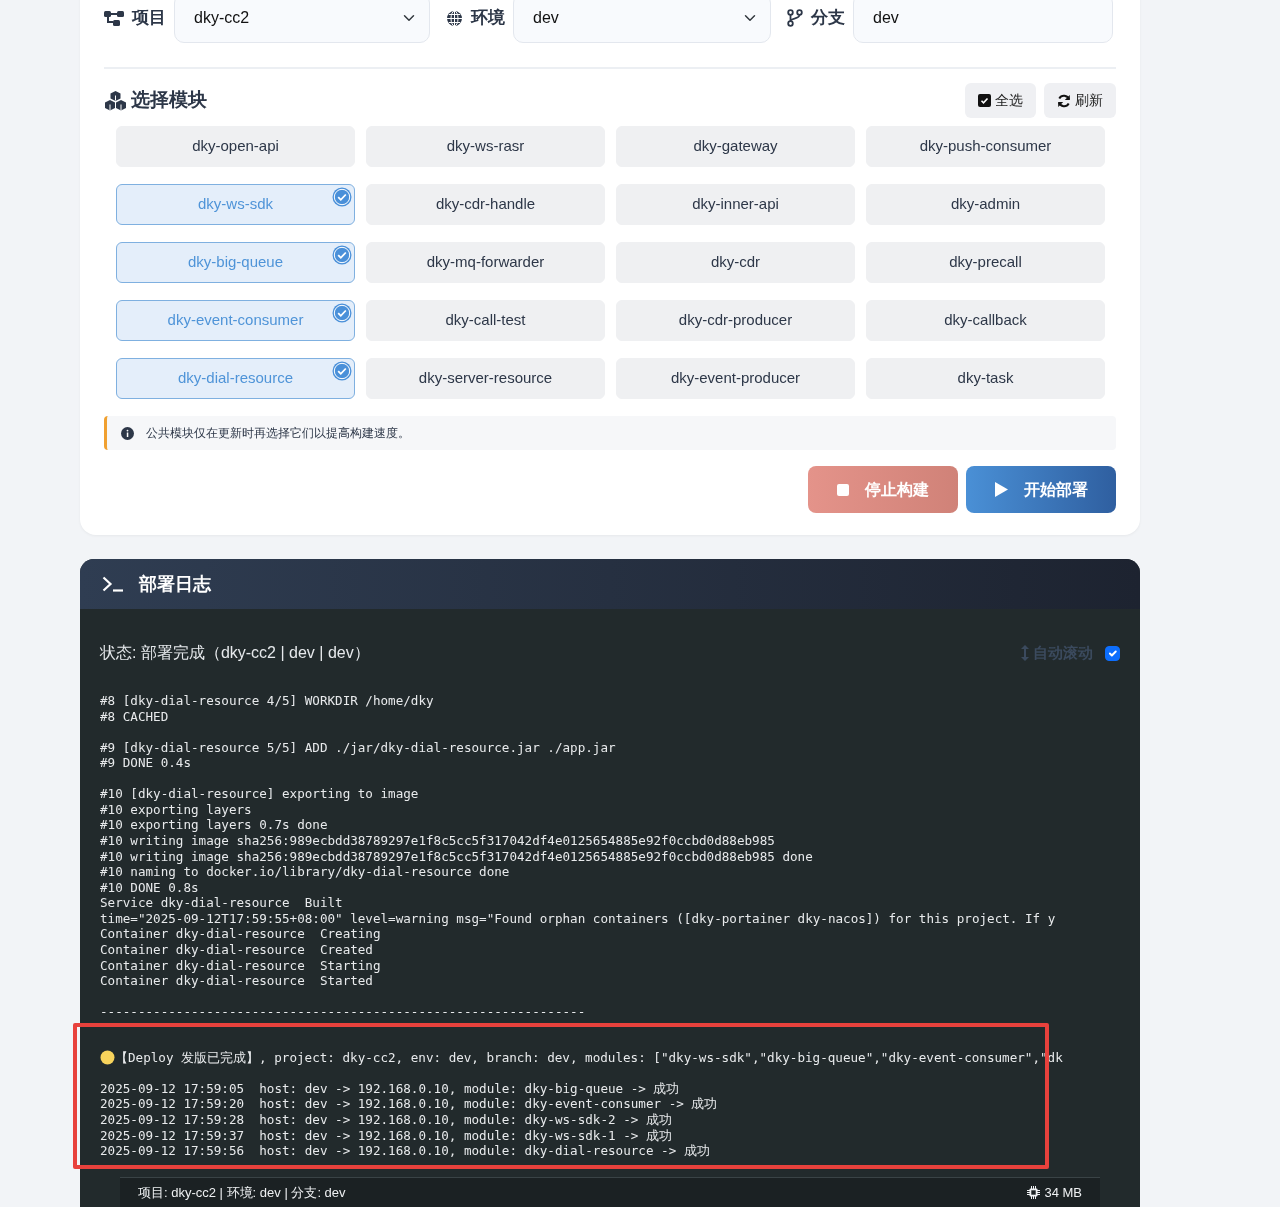 The image size is (1280, 1207). I want to click on cubes-icon, so click(115, 100).